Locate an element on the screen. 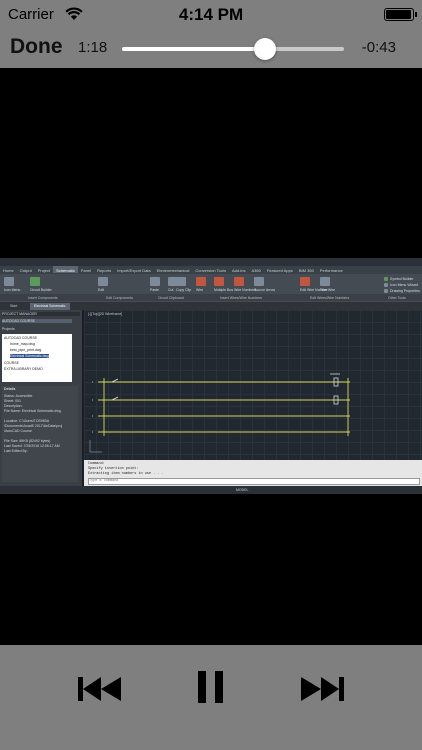  project-manager-title: PROJECT MANAGER is located at coordinates (41, 314).